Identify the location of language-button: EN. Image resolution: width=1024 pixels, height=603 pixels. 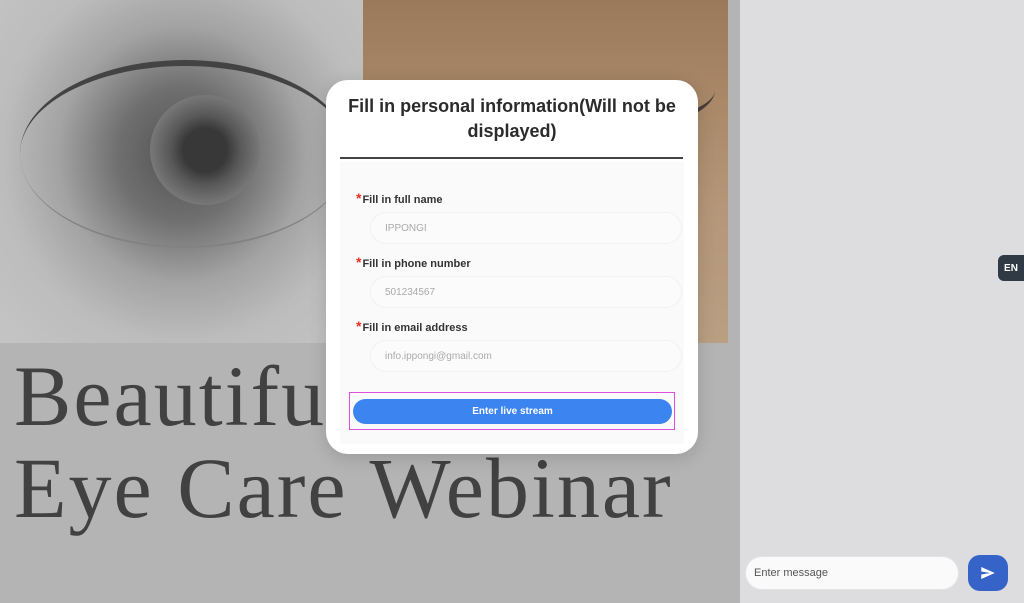
(1011, 268).